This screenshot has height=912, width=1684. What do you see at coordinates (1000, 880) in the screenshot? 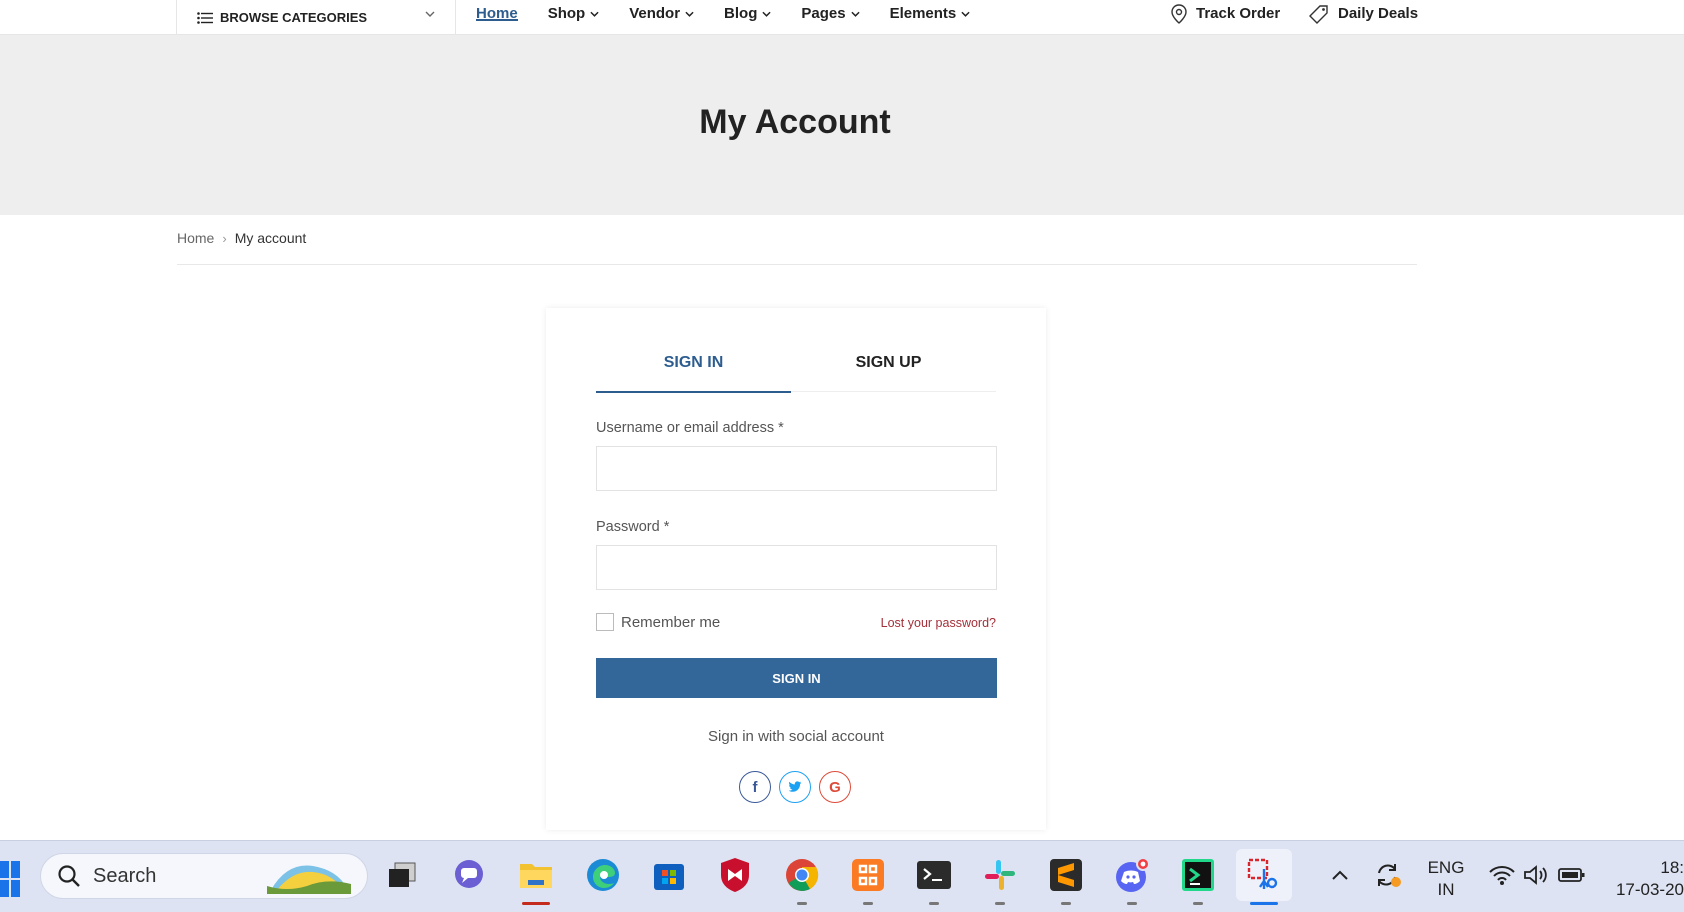
I see `slack-icon` at bounding box center [1000, 880].